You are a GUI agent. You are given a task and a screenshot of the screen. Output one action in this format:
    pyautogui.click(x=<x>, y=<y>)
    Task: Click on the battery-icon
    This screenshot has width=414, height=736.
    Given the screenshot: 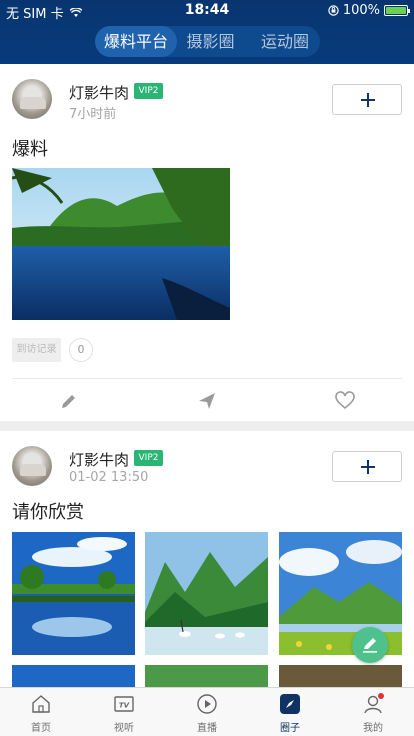 What is the action you would take?
    pyautogui.click(x=397, y=10)
    